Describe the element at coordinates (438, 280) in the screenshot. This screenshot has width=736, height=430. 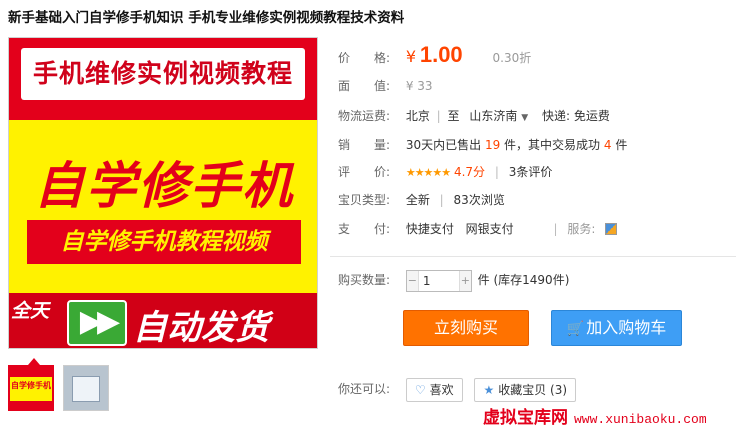
I see `quantity-stepper: − 1 +` at that location.